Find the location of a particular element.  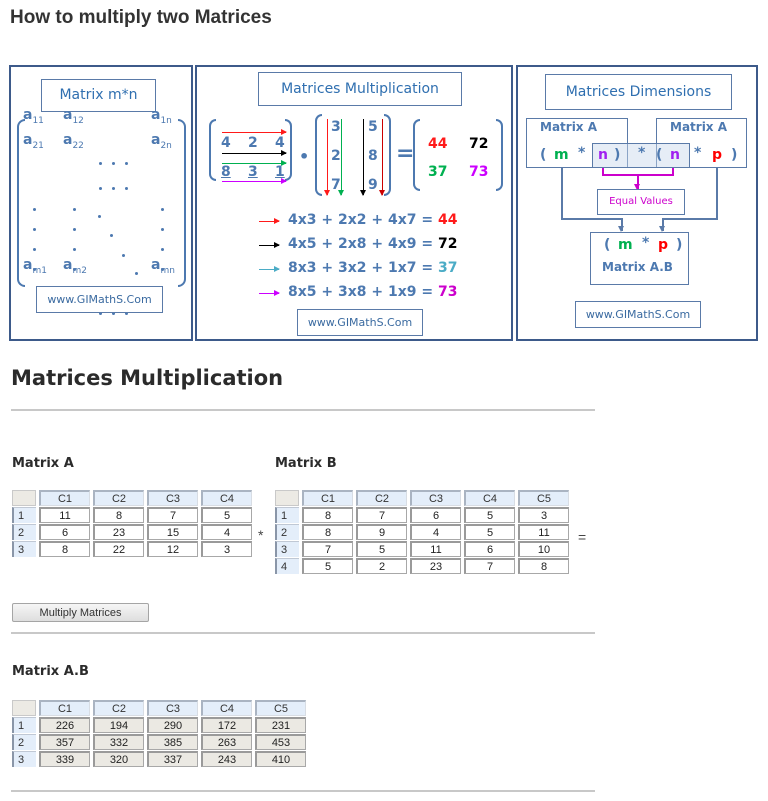

col2-red-arrow is located at coordinates (382, 157).